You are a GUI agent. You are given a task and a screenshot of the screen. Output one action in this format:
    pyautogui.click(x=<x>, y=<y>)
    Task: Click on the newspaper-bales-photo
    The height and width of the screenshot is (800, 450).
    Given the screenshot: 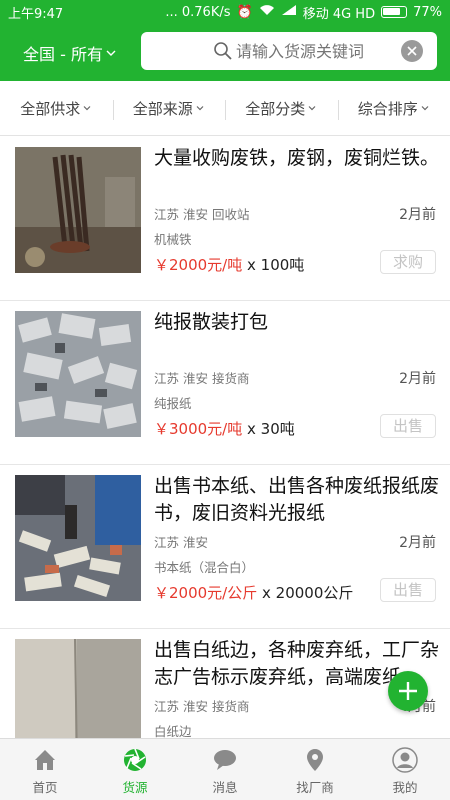 What is the action you would take?
    pyautogui.click(x=78, y=374)
    